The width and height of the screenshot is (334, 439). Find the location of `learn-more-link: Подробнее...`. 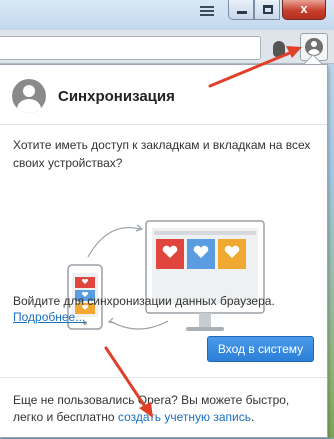

learn-more-link: Подробнее... is located at coordinates (49, 317).